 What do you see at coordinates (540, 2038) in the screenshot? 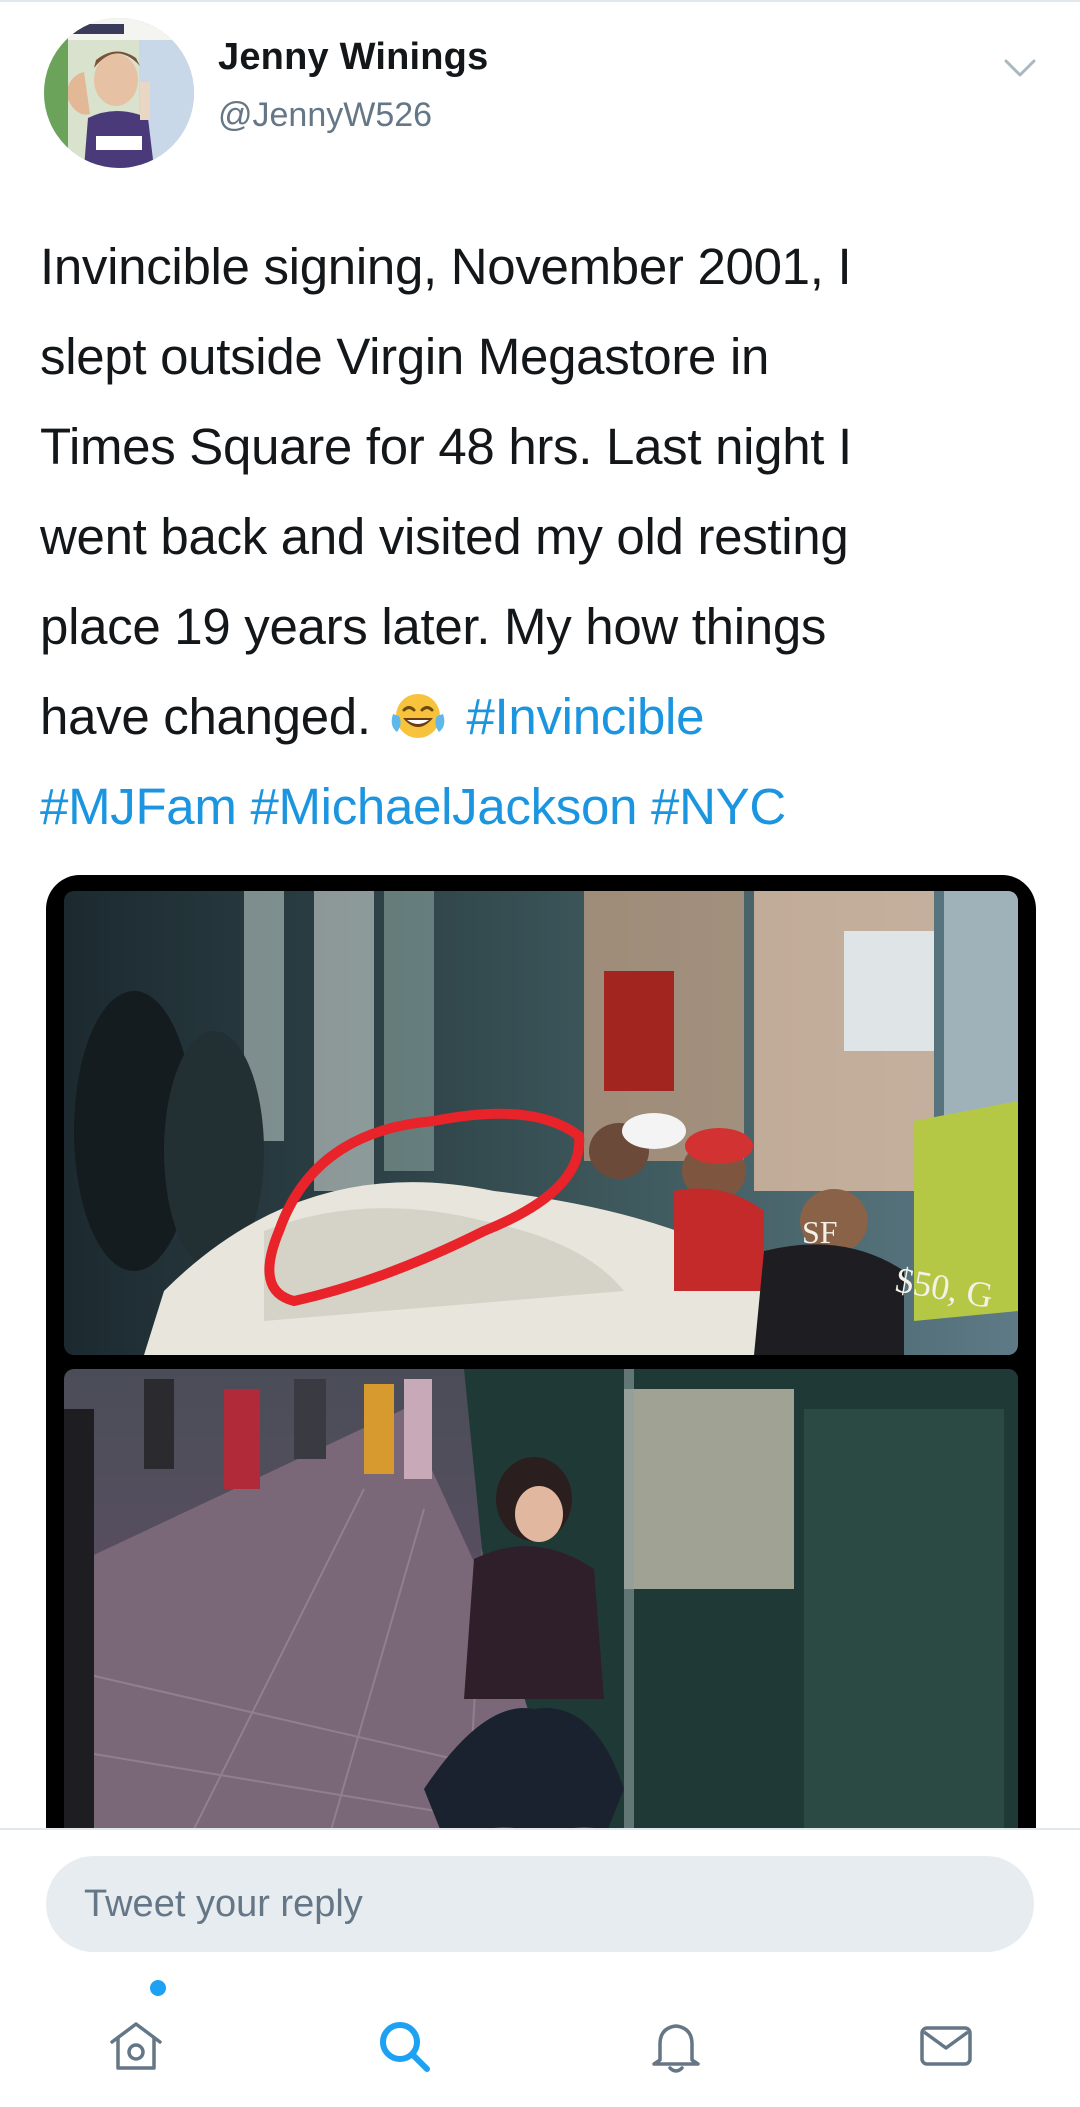
I see `bottom-tab-bar` at bounding box center [540, 2038].